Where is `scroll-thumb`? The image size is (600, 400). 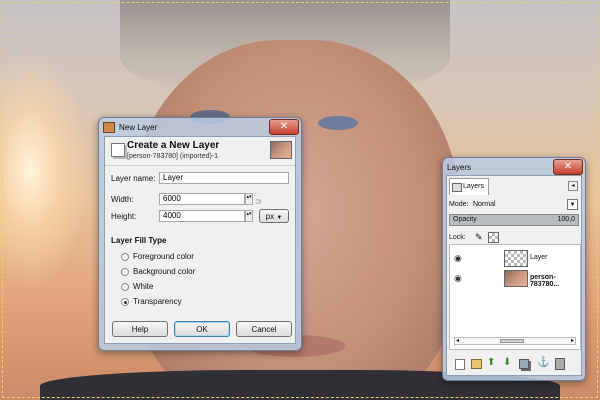 scroll-thumb is located at coordinates (512, 341).